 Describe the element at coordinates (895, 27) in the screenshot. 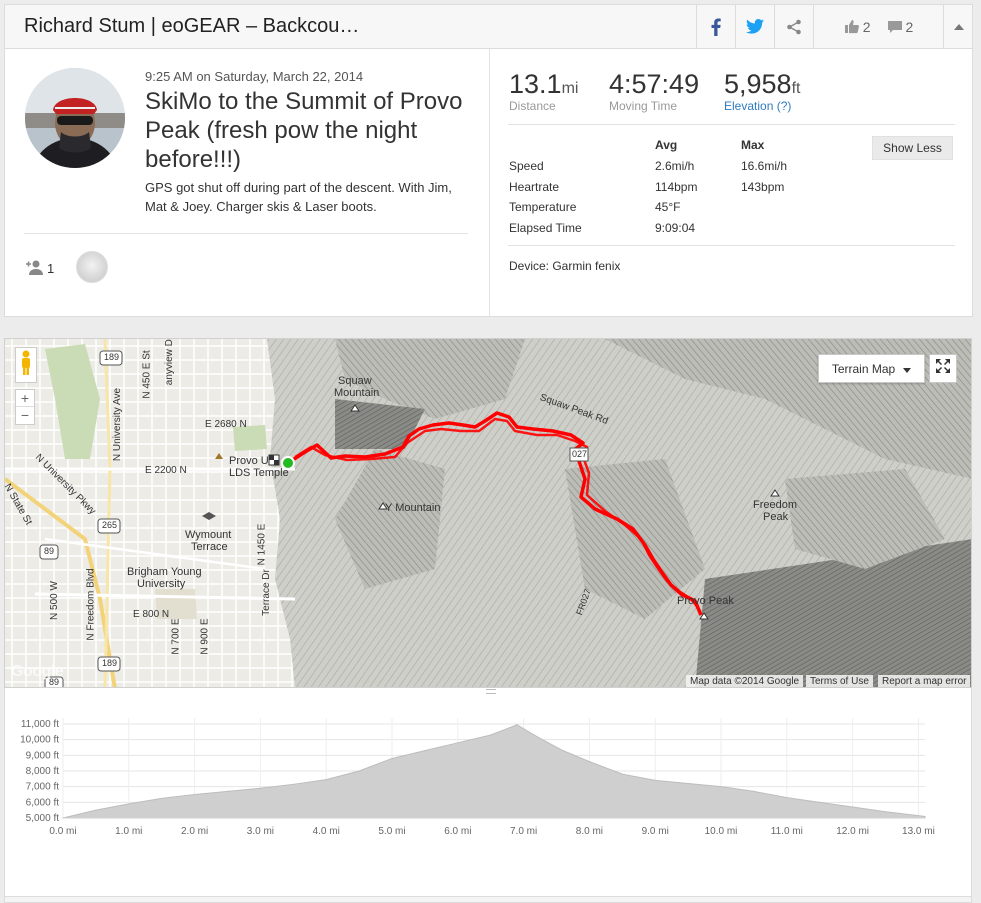

I see `comment-icon` at that location.